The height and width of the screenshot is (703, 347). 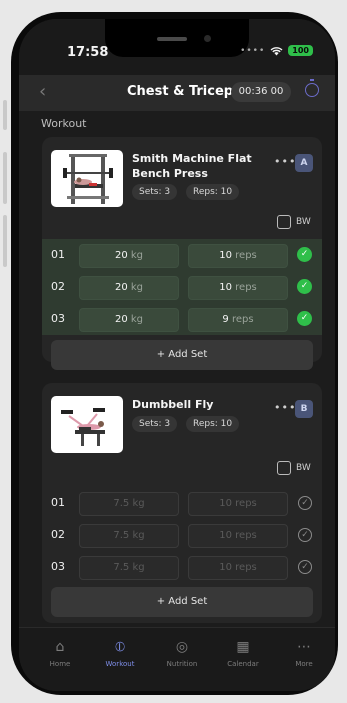 What do you see at coordinates (304, 664) in the screenshot?
I see `tab-label: More` at bounding box center [304, 664].